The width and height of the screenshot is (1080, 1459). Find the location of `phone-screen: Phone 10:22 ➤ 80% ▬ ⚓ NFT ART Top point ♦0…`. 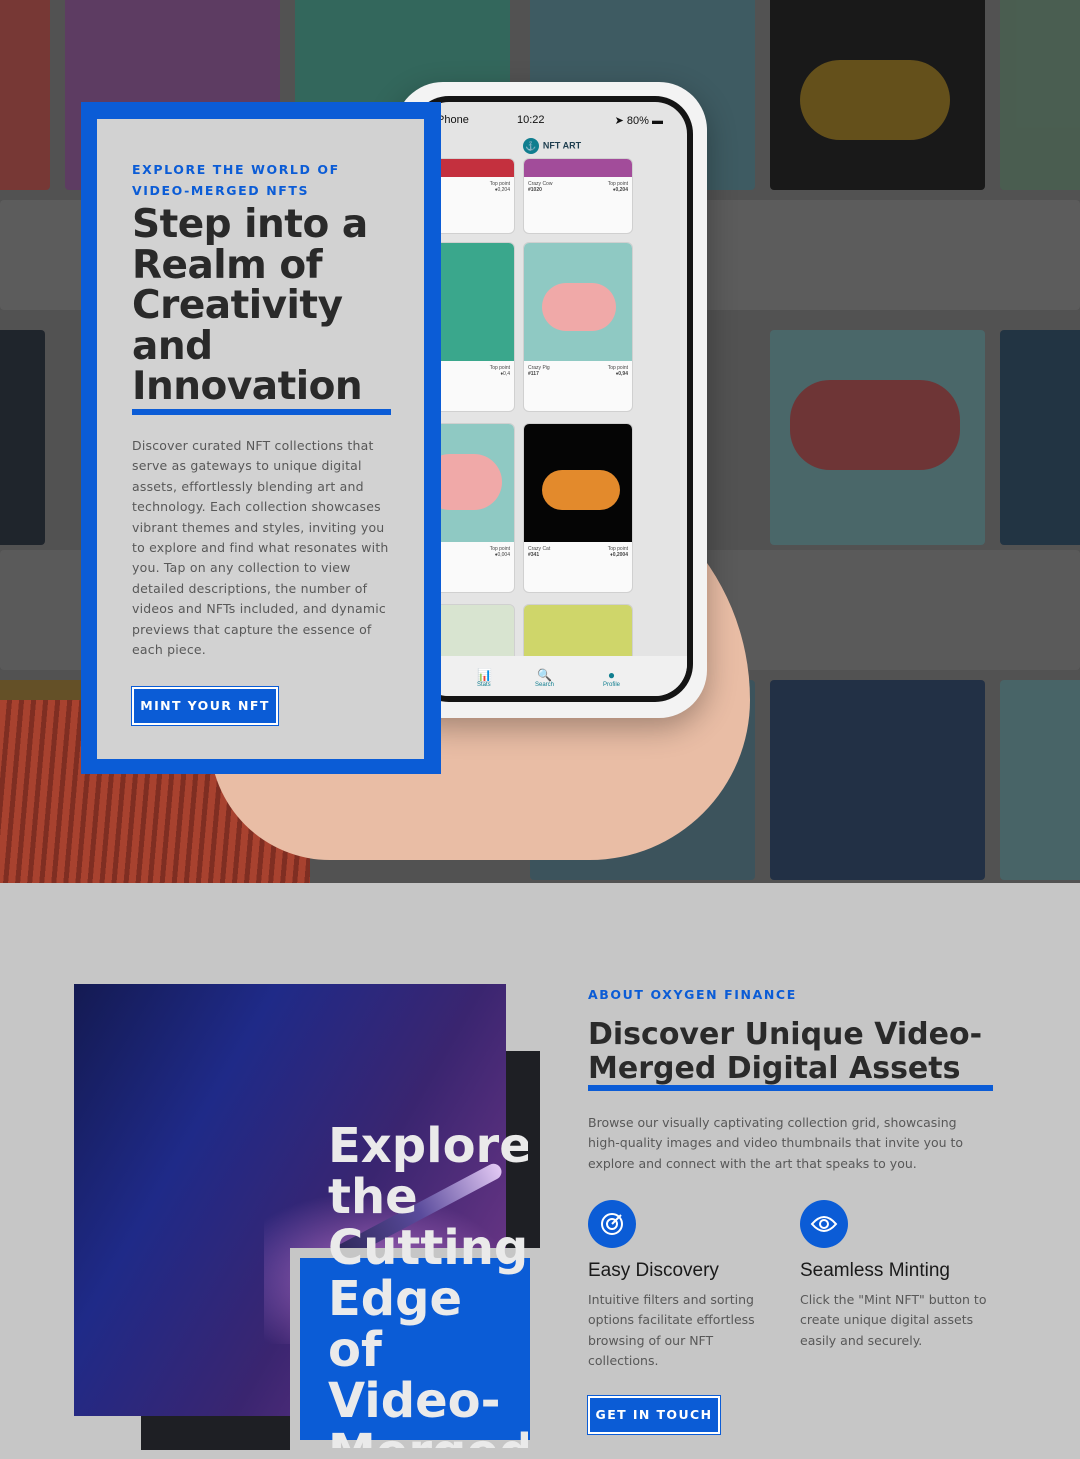

phone-screen: Phone 10:22 ➤ 80% ▬ ⚓ NFT ART Top point ♦0… is located at coordinates (552, 399).